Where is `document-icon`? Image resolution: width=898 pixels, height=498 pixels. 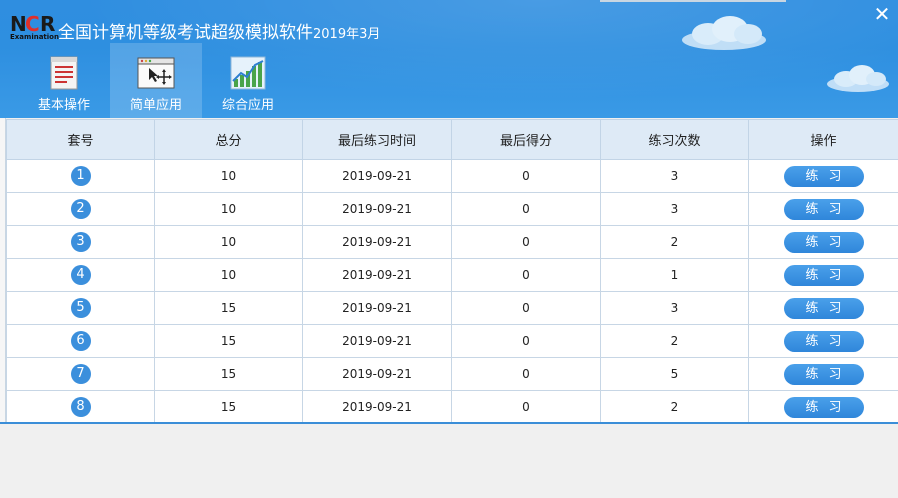 document-icon is located at coordinates (64, 73).